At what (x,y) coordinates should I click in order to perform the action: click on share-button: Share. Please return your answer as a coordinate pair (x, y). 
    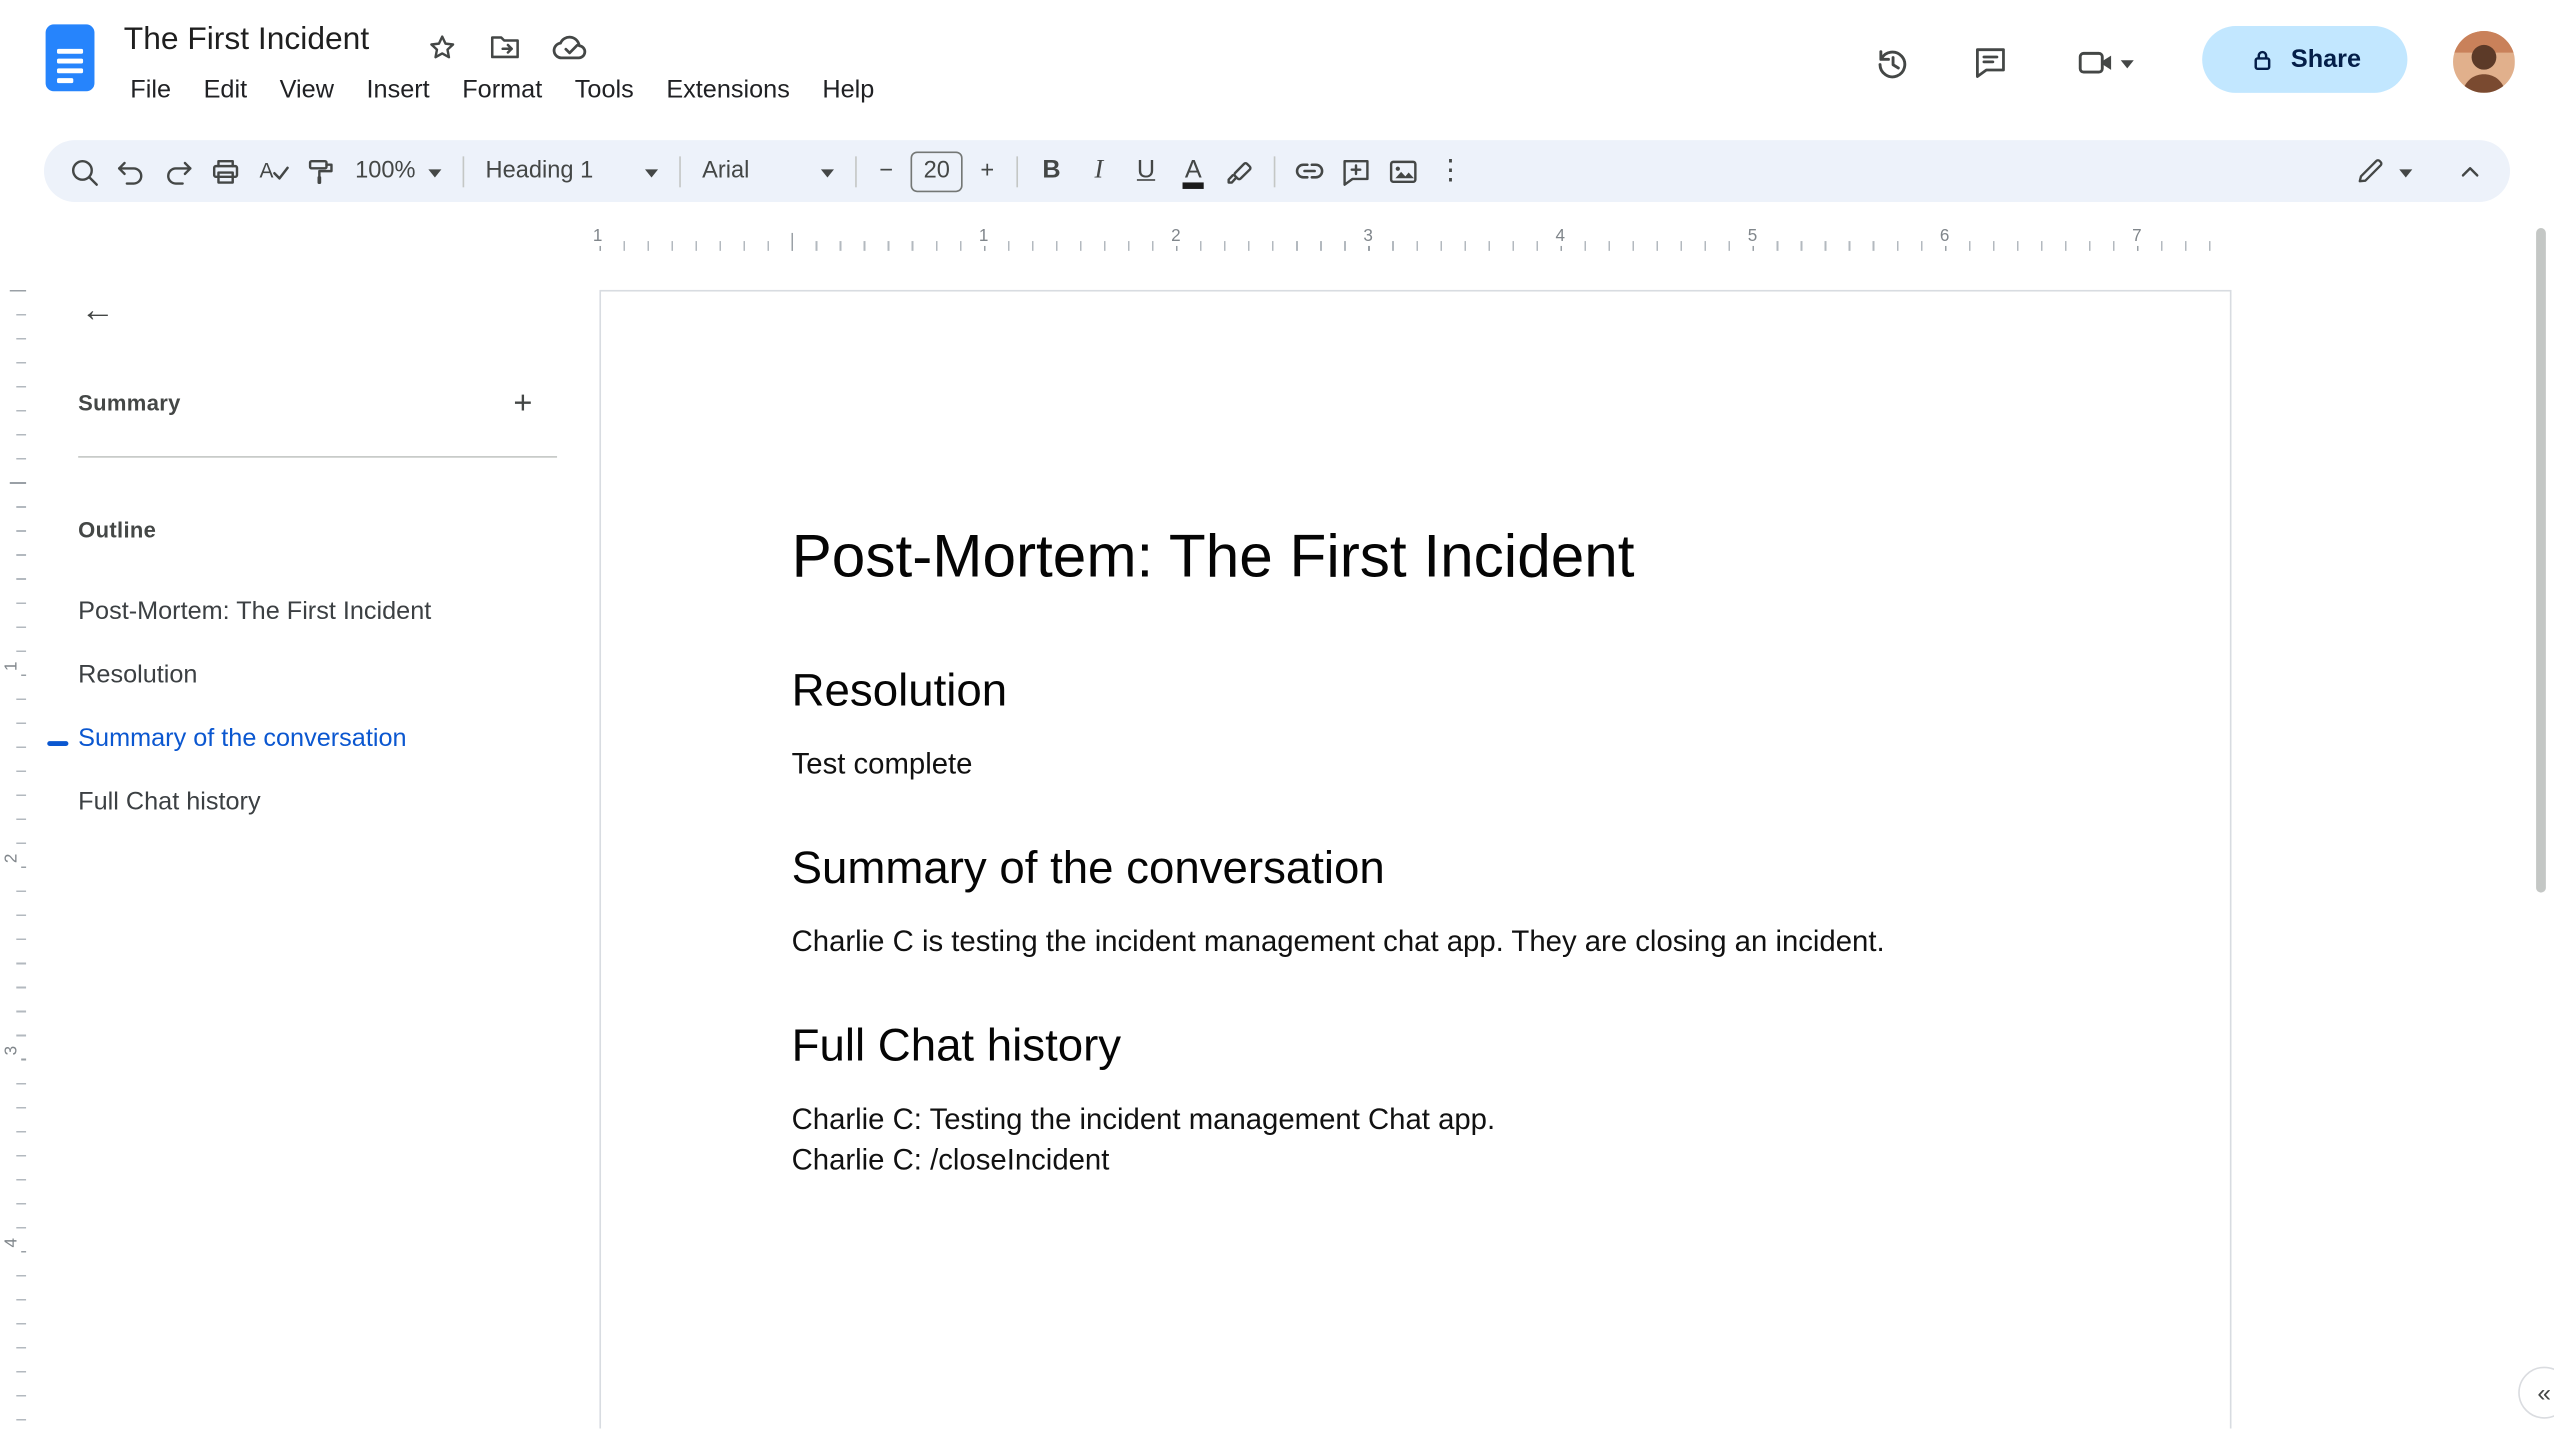
    Looking at the image, I should click on (2305, 59).